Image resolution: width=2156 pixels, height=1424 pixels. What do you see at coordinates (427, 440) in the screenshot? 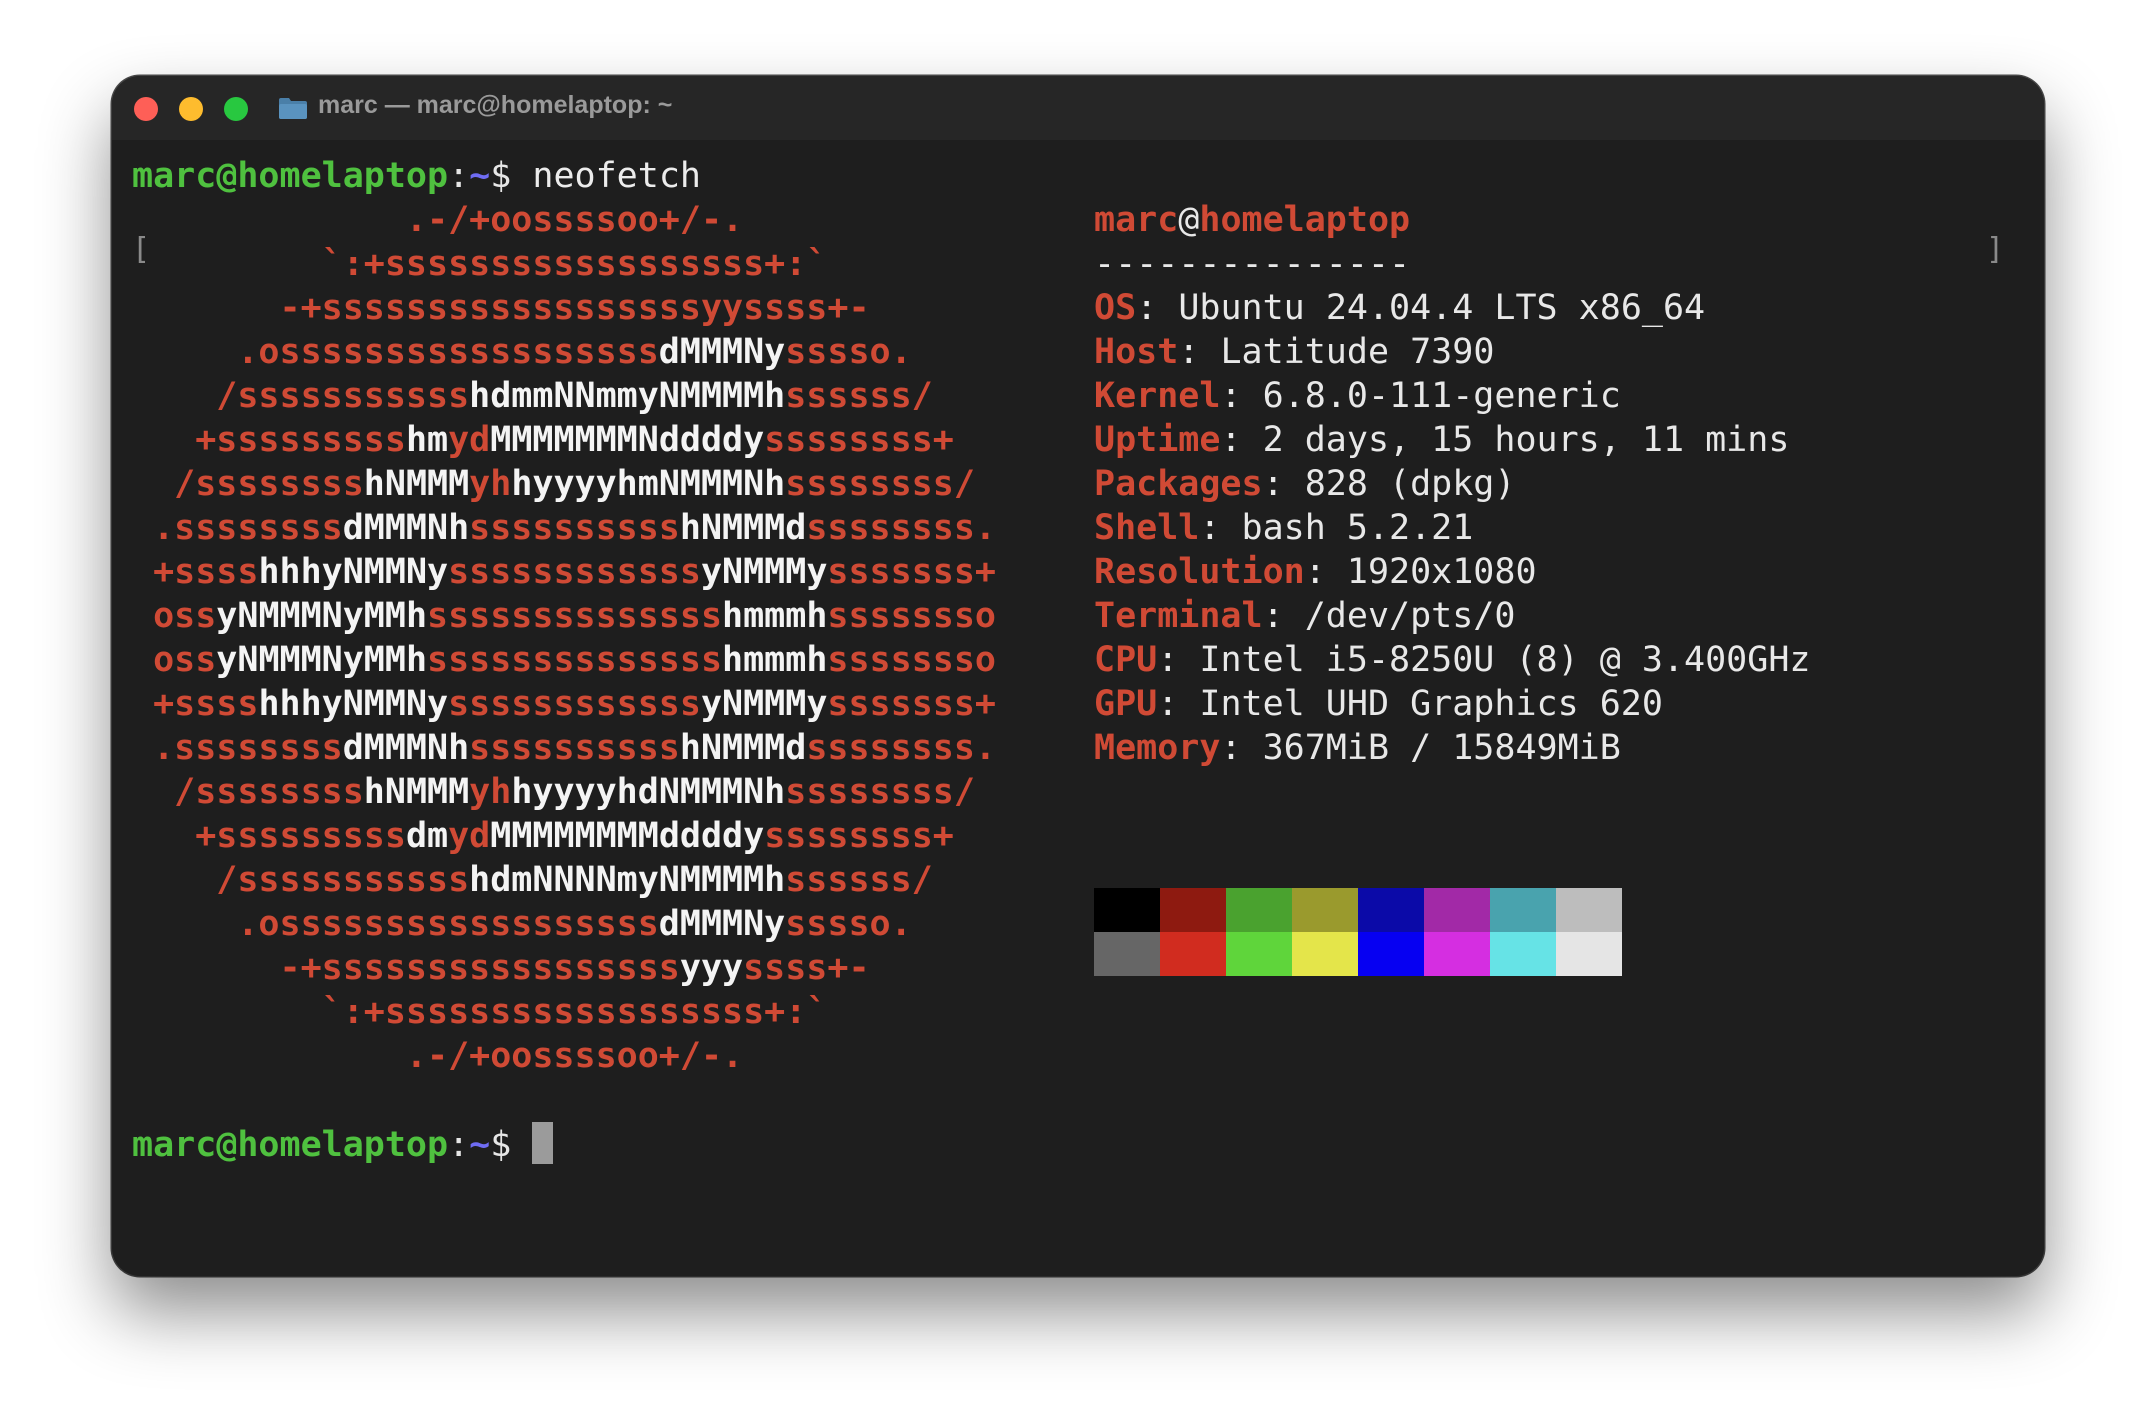
I see `logo-segment: hm` at bounding box center [427, 440].